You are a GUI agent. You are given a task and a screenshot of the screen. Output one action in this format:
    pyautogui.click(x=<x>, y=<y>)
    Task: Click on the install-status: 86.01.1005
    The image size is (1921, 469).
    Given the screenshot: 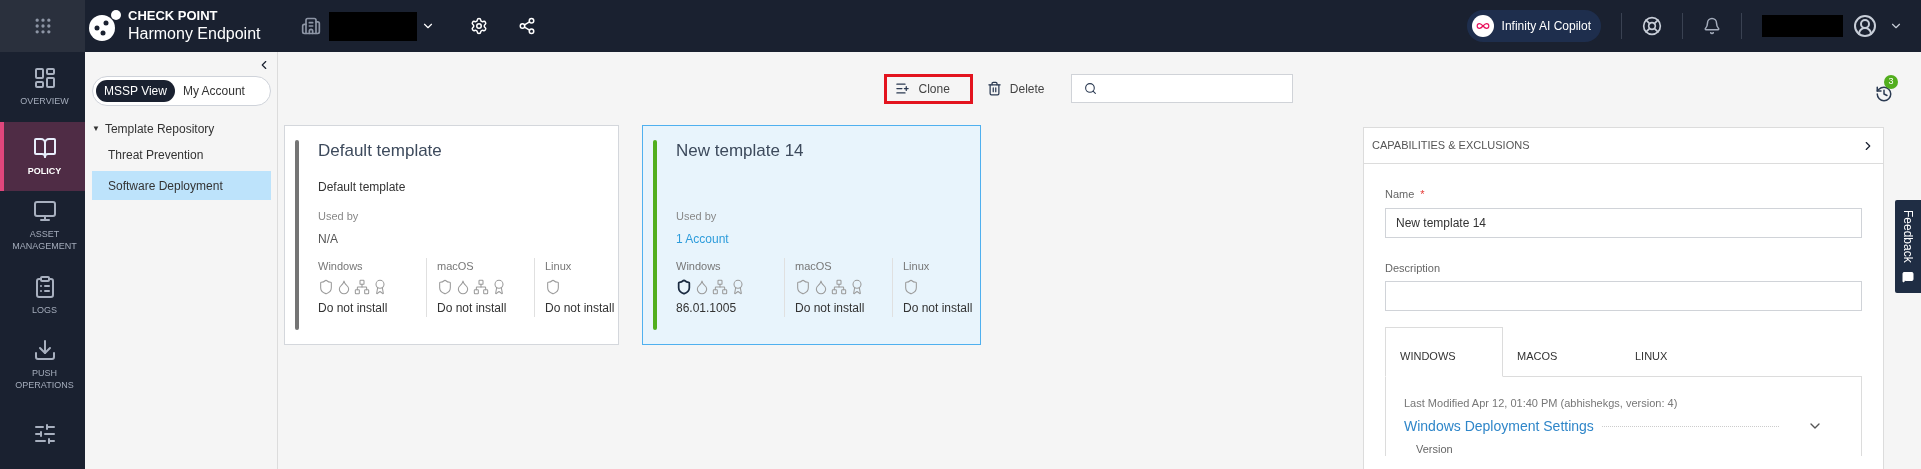 What is the action you would take?
    pyautogui.click(x=707, y=308)
    